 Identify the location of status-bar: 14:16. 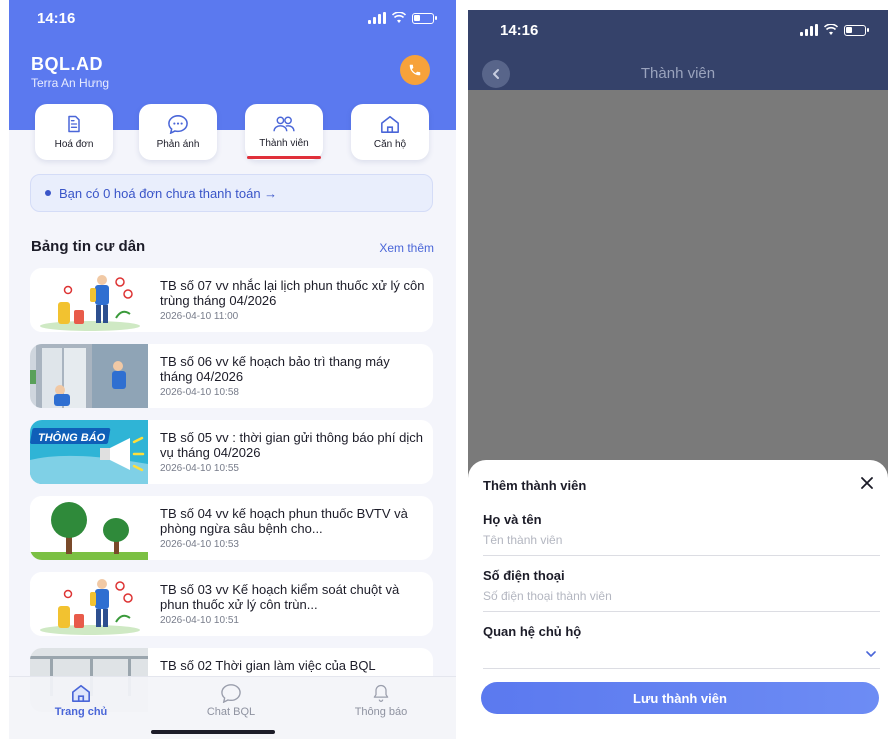
(232, 20).